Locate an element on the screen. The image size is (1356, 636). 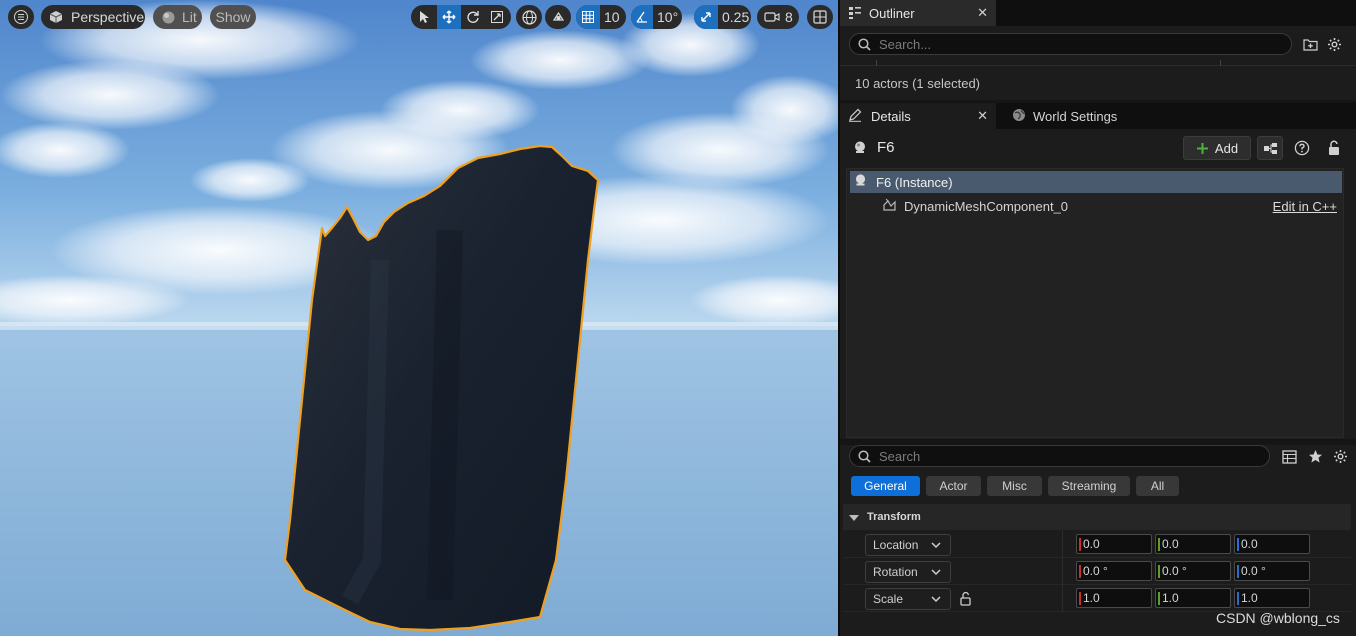
viewport-menu-button is located at coordinates (21, 17).